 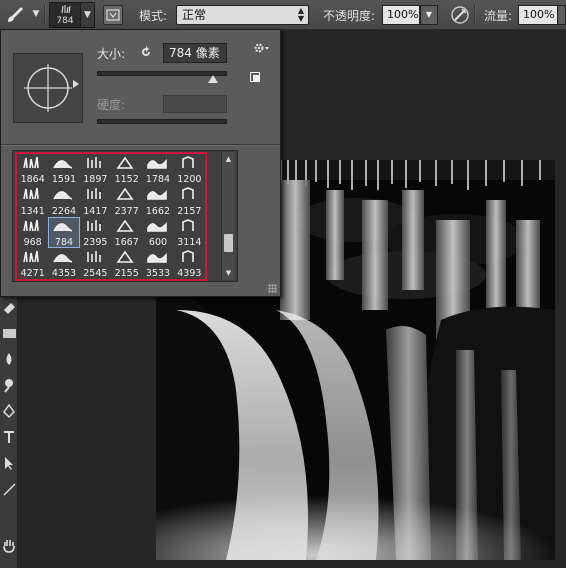 I want to click on brush-size-label: 3114, so click(x=189, y=242).